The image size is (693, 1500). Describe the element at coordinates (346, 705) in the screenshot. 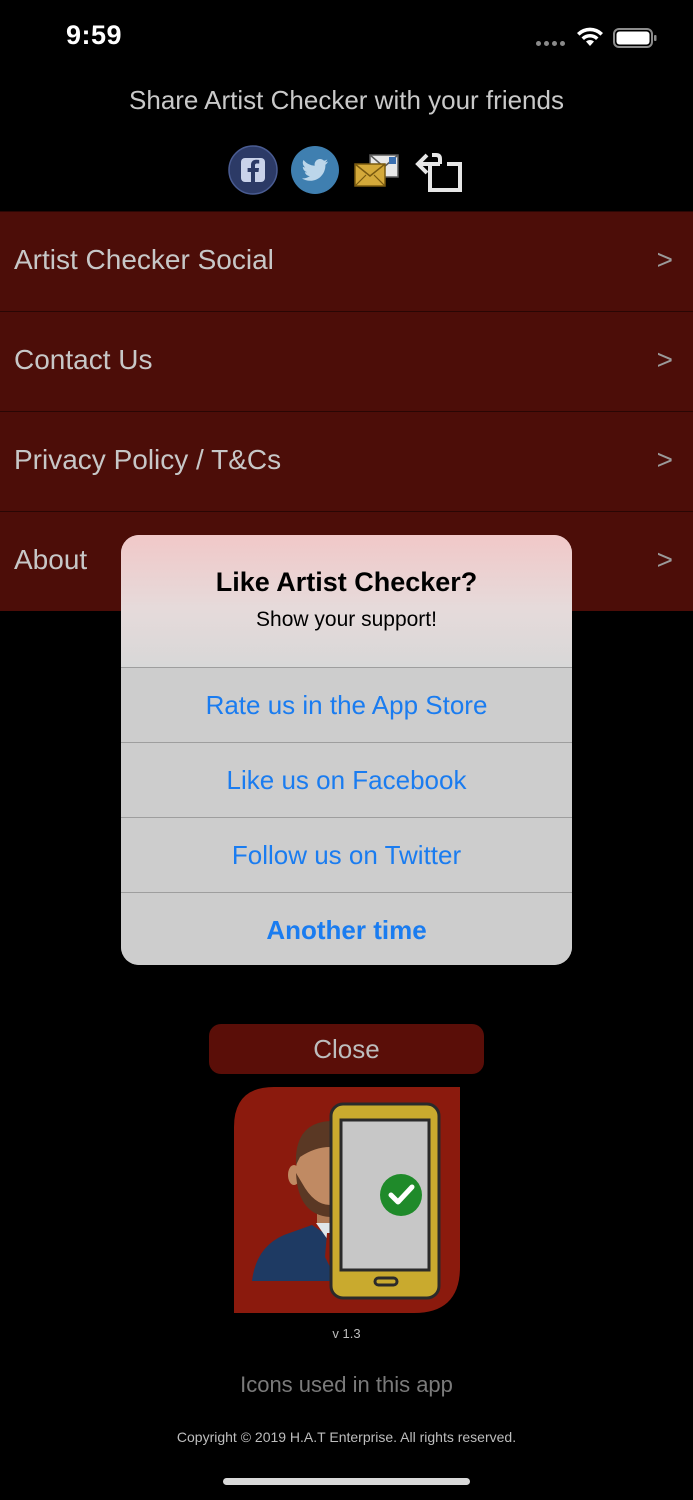

I see `rate-app-store-button: Rate us in the App Store` at that location.